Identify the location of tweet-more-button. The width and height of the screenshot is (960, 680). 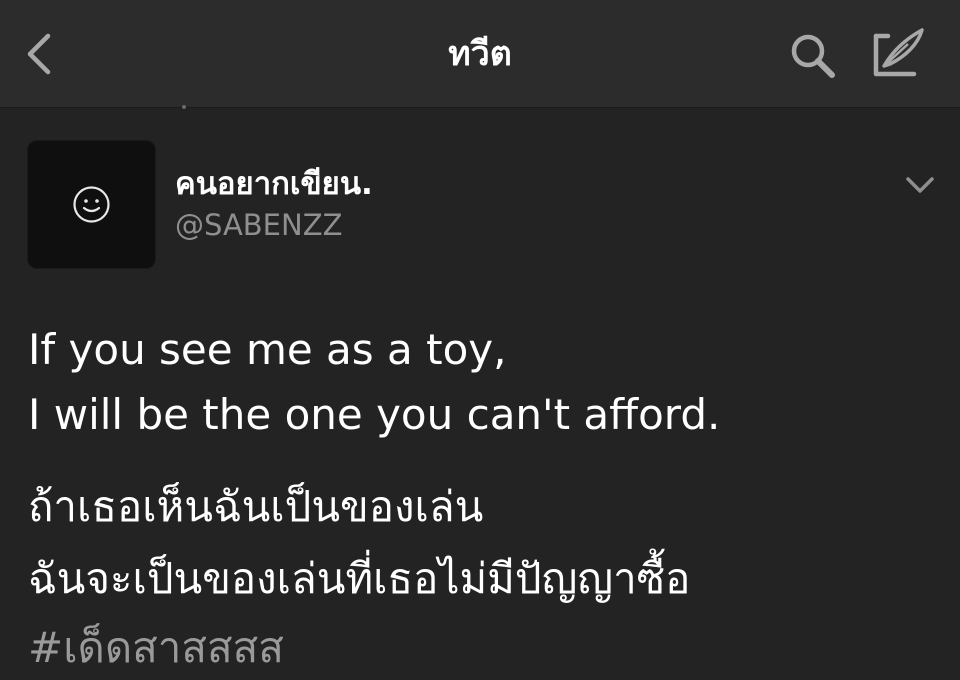
(920, 185).